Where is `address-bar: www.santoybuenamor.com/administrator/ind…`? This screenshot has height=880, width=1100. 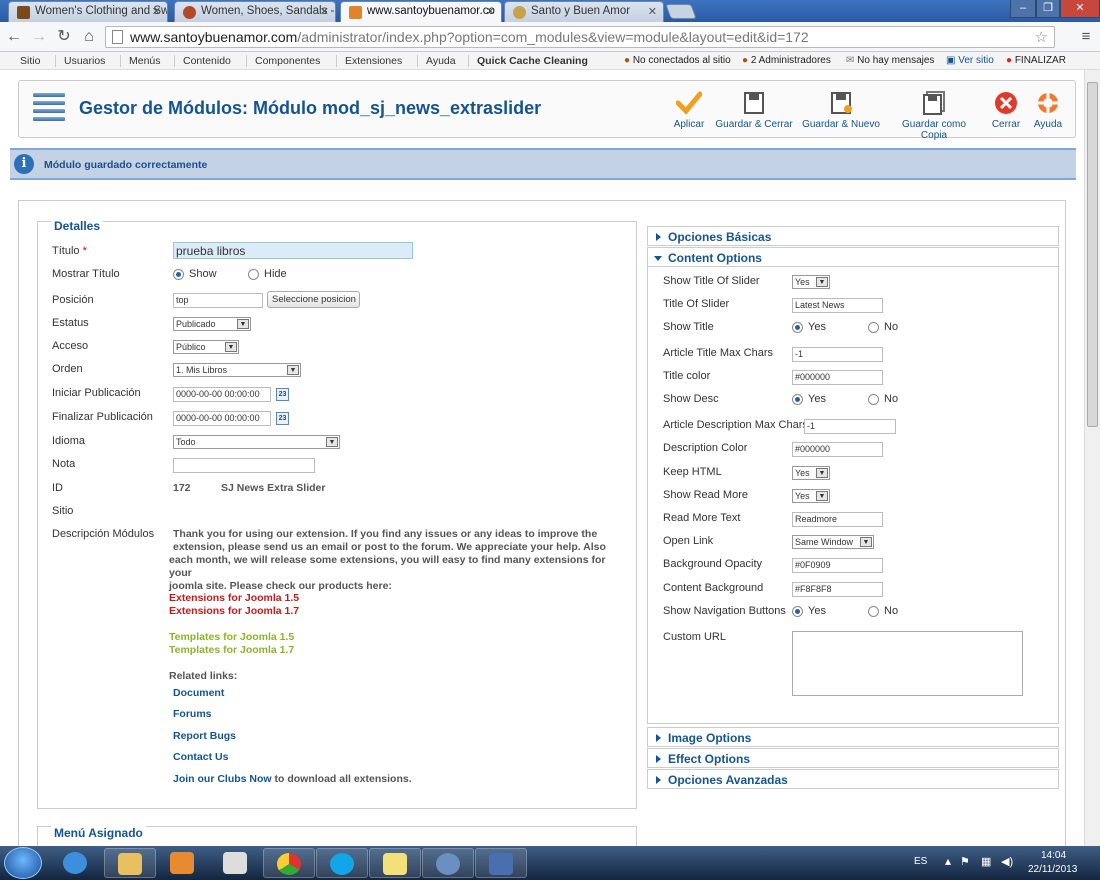 address-bar: www.santoybuenamor.com/administrator/ind… is located at coordinates (580, 37).